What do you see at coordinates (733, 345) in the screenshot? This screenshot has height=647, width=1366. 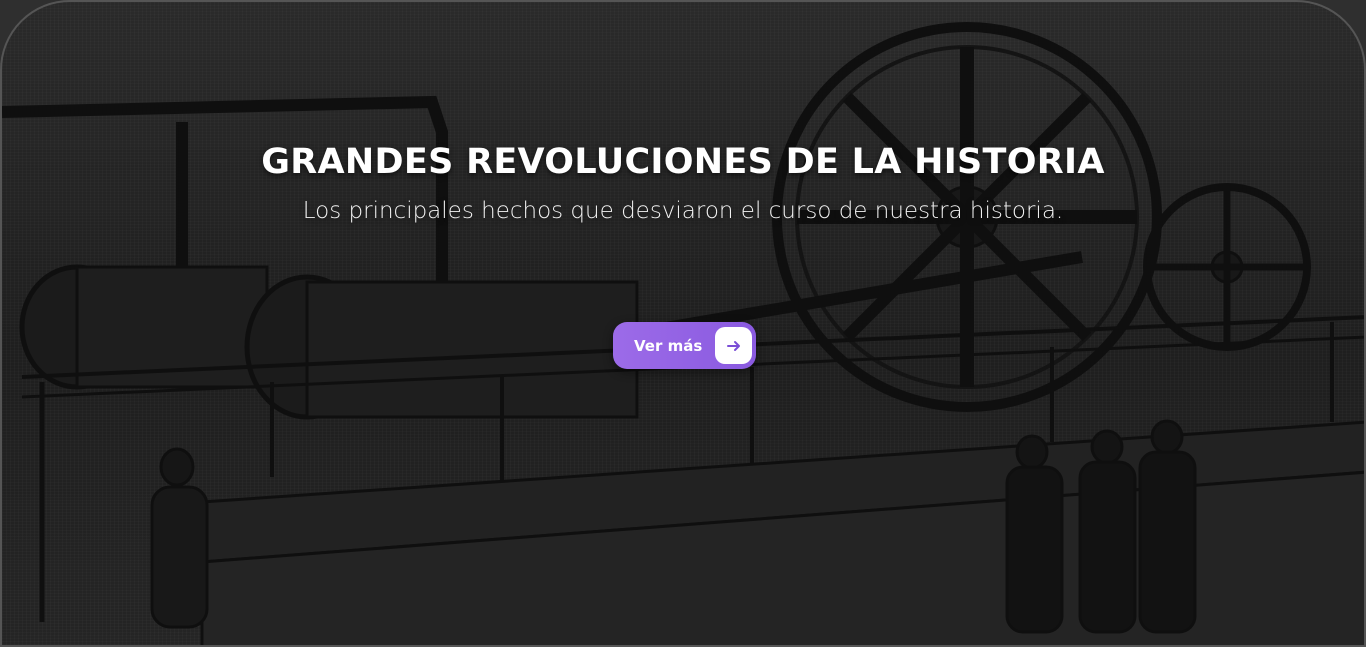 I see `arrow-right-icon` at bounding box center [733, 345].